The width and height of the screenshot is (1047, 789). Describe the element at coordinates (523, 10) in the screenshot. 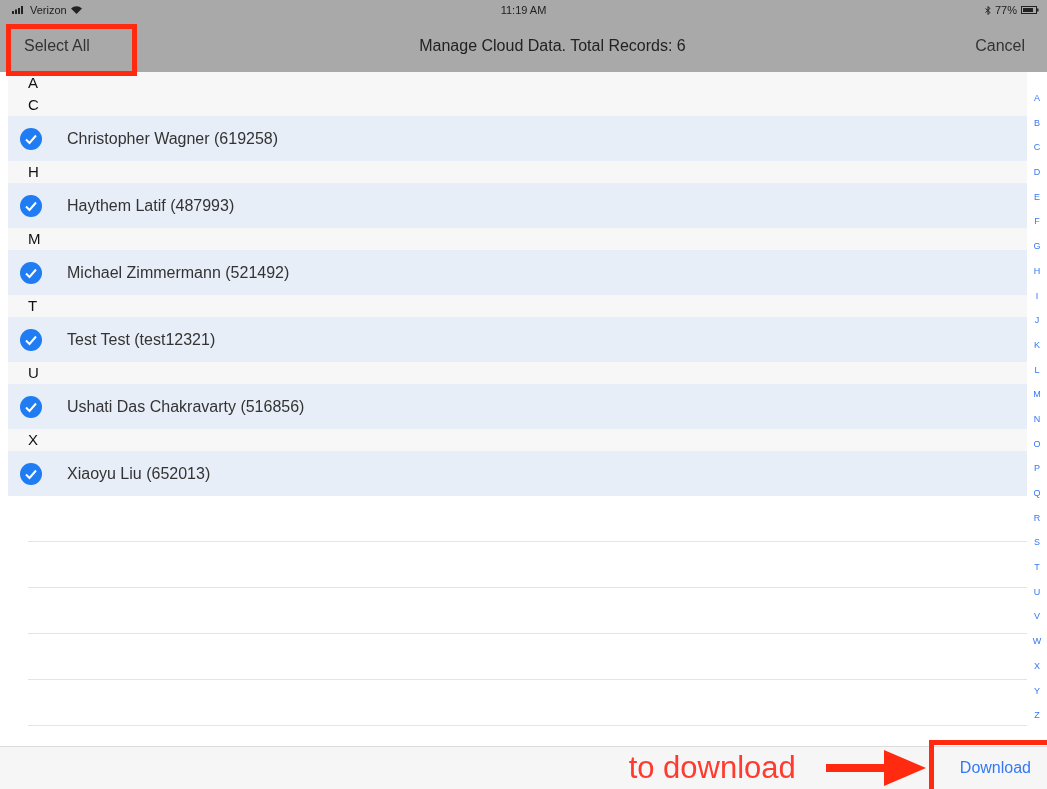

I see `status-time: 11:19 AM` at that location.